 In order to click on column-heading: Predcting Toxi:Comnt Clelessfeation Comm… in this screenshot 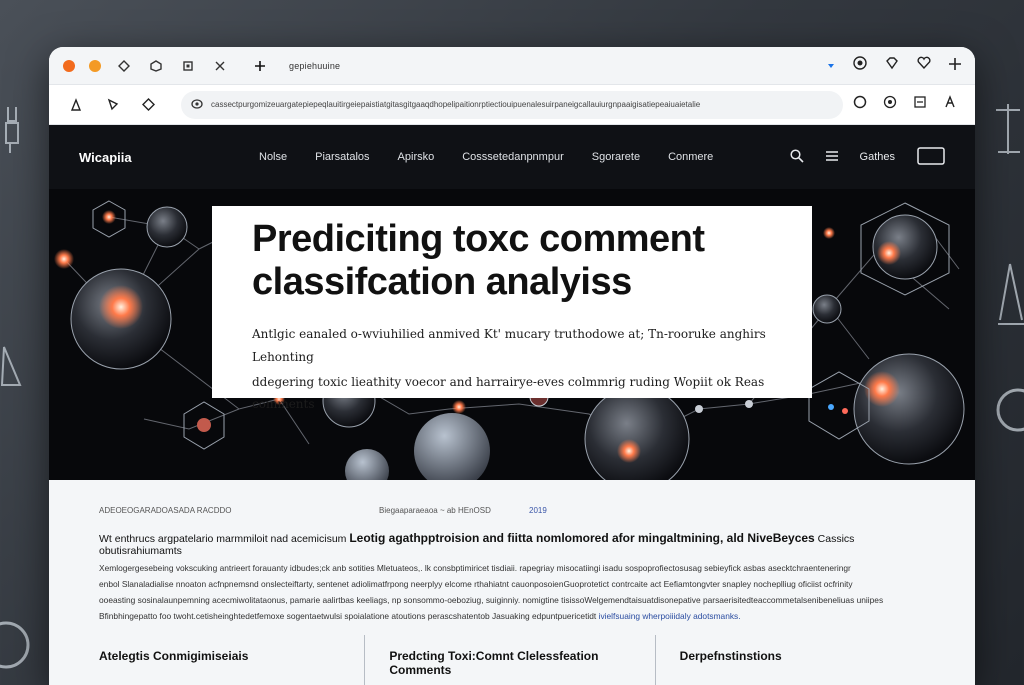, I will do `click(509, 660)`.